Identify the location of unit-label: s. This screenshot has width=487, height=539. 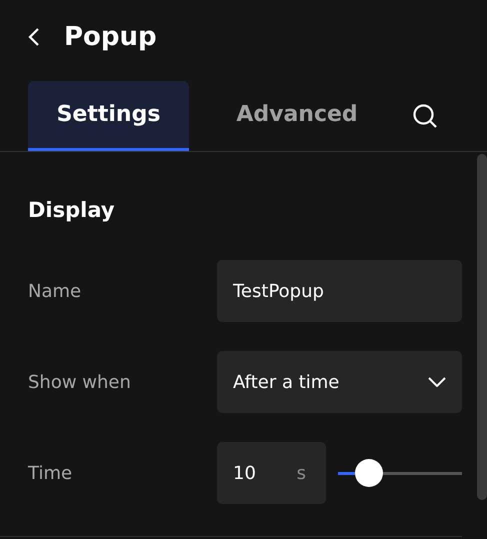
(301, 473).